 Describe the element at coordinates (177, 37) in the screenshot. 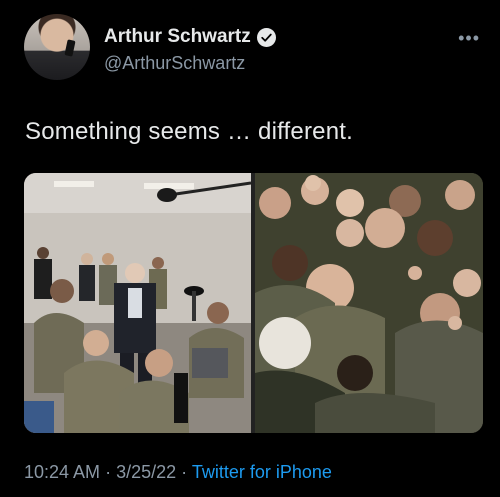

I see `author-display-name: Arthur Schwartz` at that location.